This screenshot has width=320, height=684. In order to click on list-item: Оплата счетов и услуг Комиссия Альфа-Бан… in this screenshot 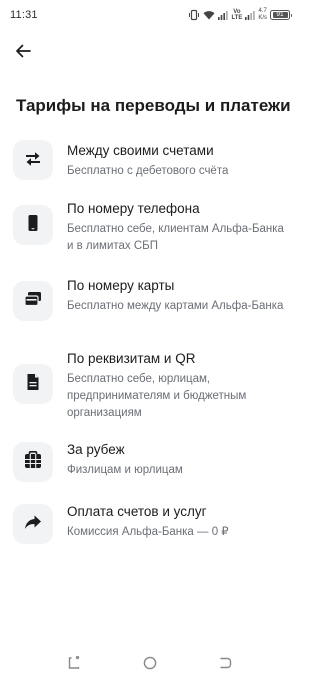, I will do `click(150, 527)`.